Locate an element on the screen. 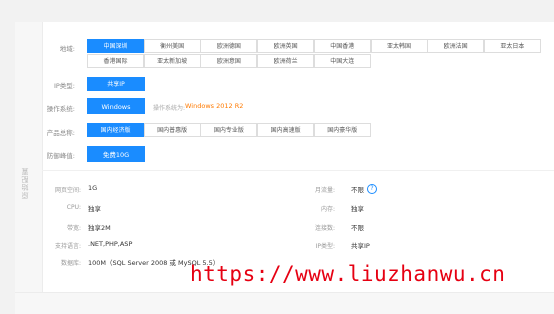 This screenshot has height=314, width=554. help-icon: ? is located at coordinates (372, 189).